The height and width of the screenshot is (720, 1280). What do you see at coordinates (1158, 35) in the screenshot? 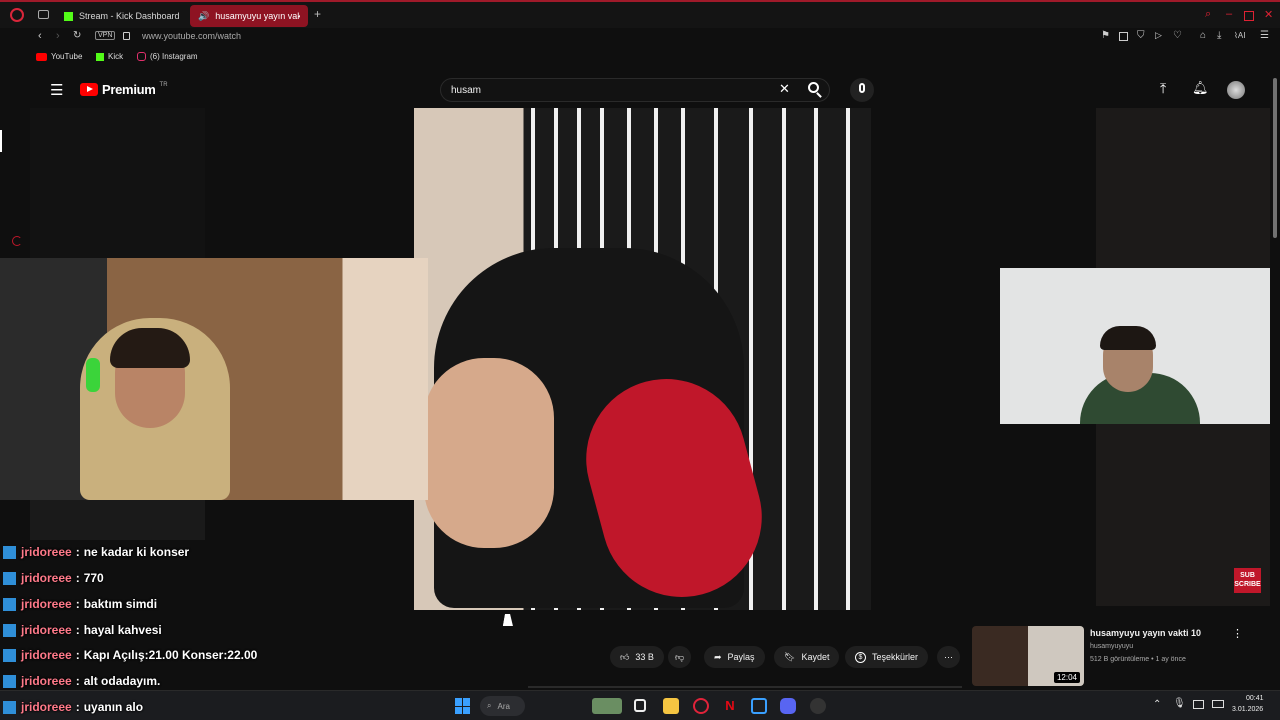
I see `play-icon: ▷` at bounding box center [1158, 35].